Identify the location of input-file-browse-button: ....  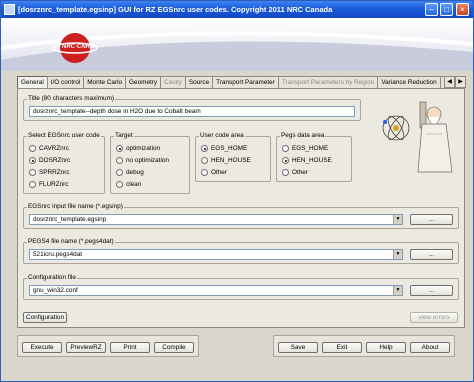
(431, 219).